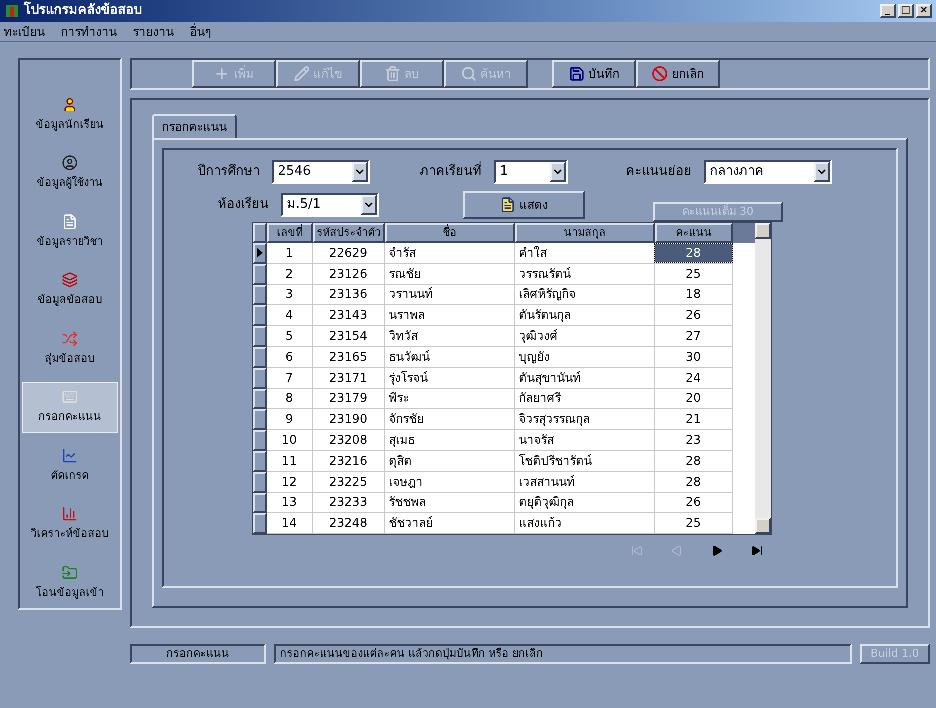 The width and height of the screenshot is (936, 708). What do you see at coordinates (70, 232) in the screenshot?
I see `sidebar-item: ข้อมูลรายวิชา` at bounding box center [70, 232].